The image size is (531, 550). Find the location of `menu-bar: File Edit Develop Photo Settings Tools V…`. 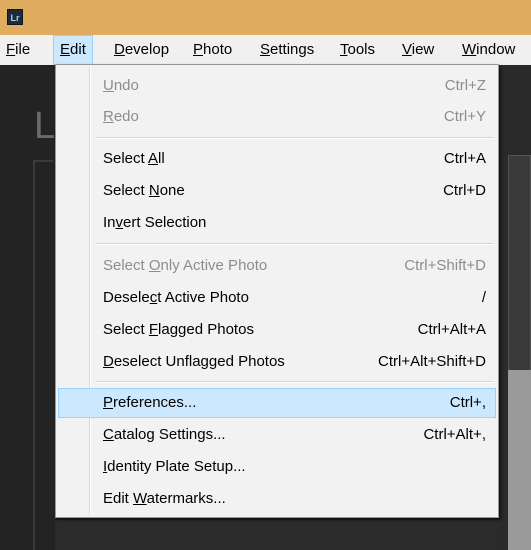

menu-bar: File Edit Develop Photo Settings Tools V… is located at coordinates (265, 50).